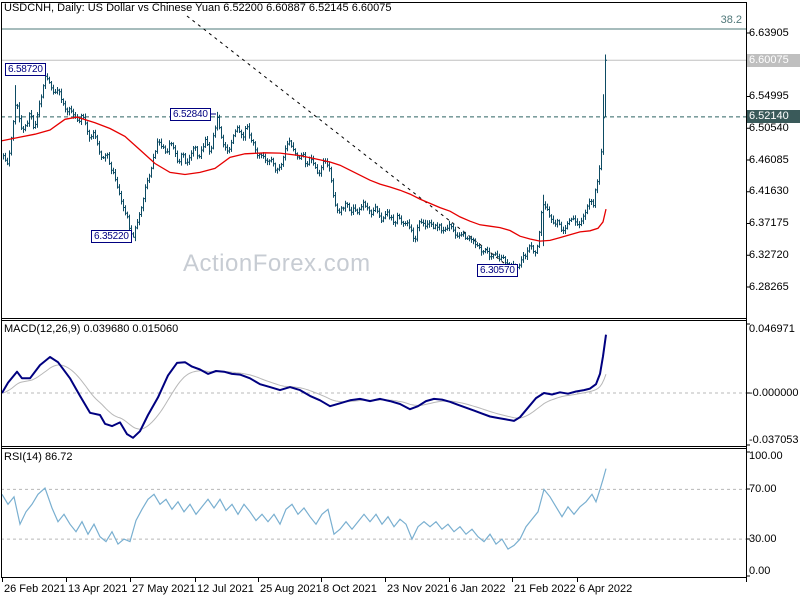 This screenshot has height=600, width=800. I want to click on price-axis-label: 6.46085, so click(769, 159).